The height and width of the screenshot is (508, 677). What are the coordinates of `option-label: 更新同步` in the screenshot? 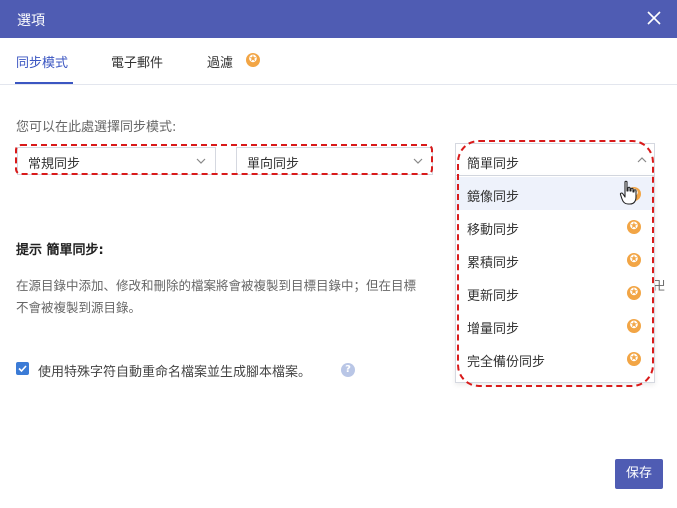 It's located at (493, 296).